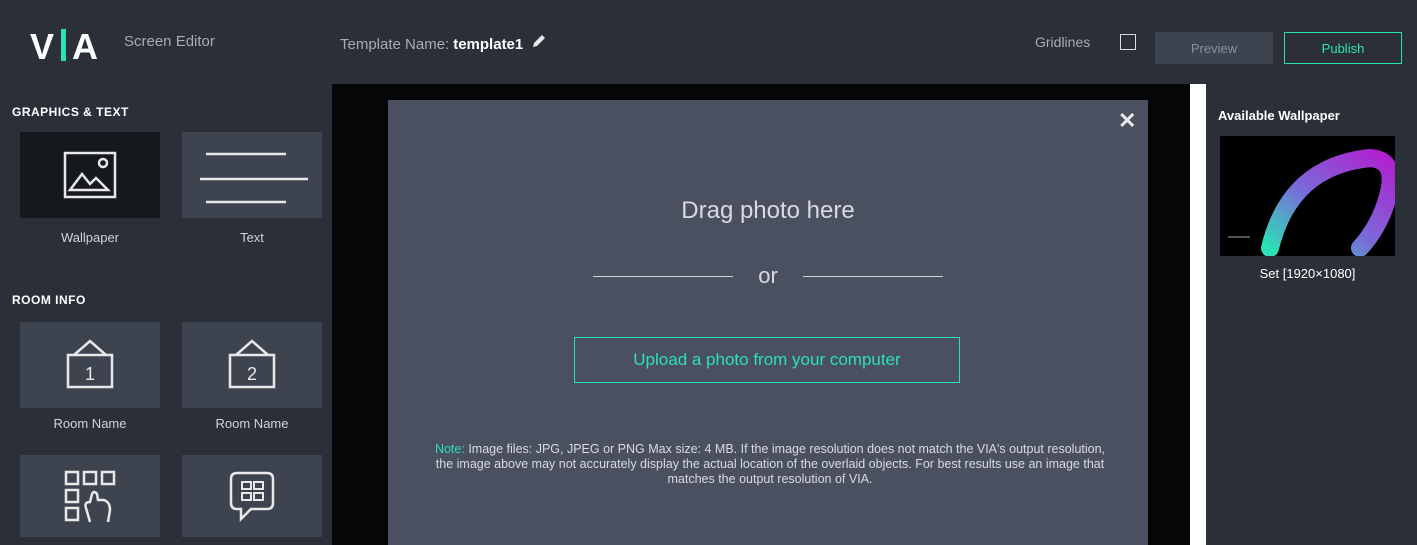  Describe the element at coordinates (539, 43) in the screenshot. I see `pencil-edit-icon` at that location.